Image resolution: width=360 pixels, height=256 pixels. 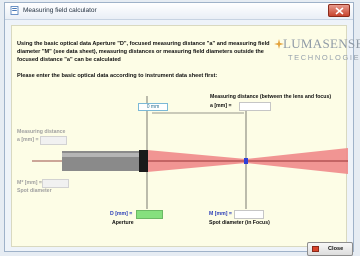 I want to click on aperture-title: Aperture, so click(x=123, y=223).